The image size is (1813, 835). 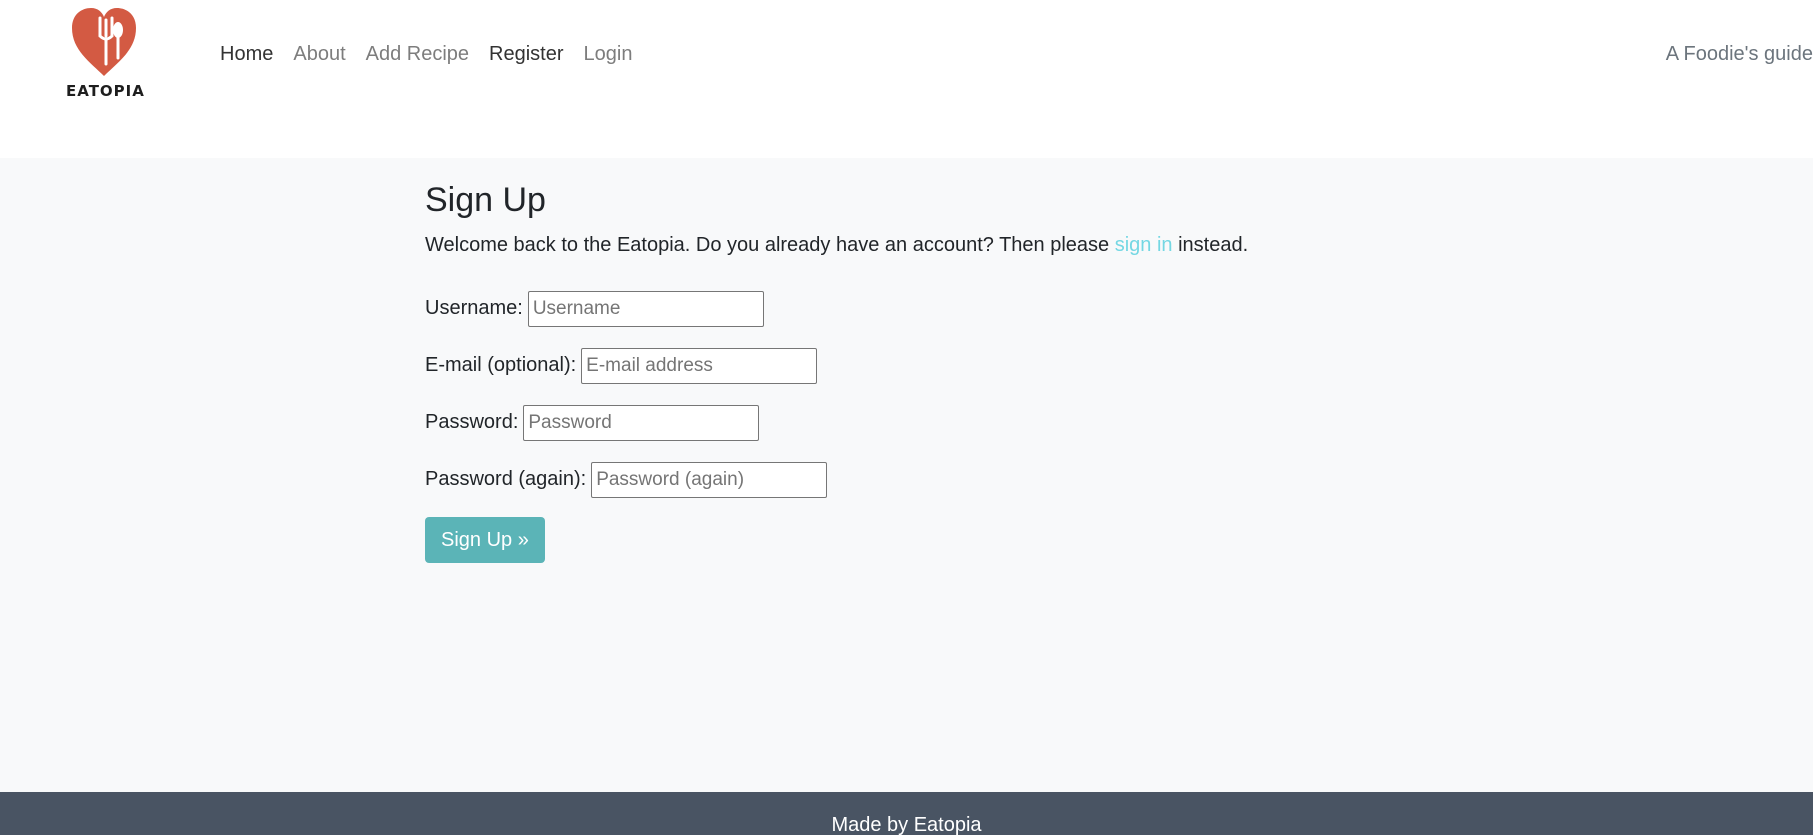 What do you see at coordinates (506, 479) in the screenshot?
I see `password-again-label: Password (again):` at bounding box center [506, 479].